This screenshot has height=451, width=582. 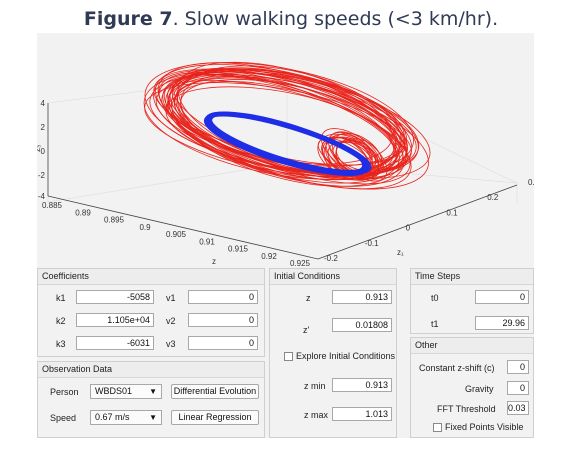 I want to click on explore-label: Explore Initial Conditions, so click(x=346, y=356).